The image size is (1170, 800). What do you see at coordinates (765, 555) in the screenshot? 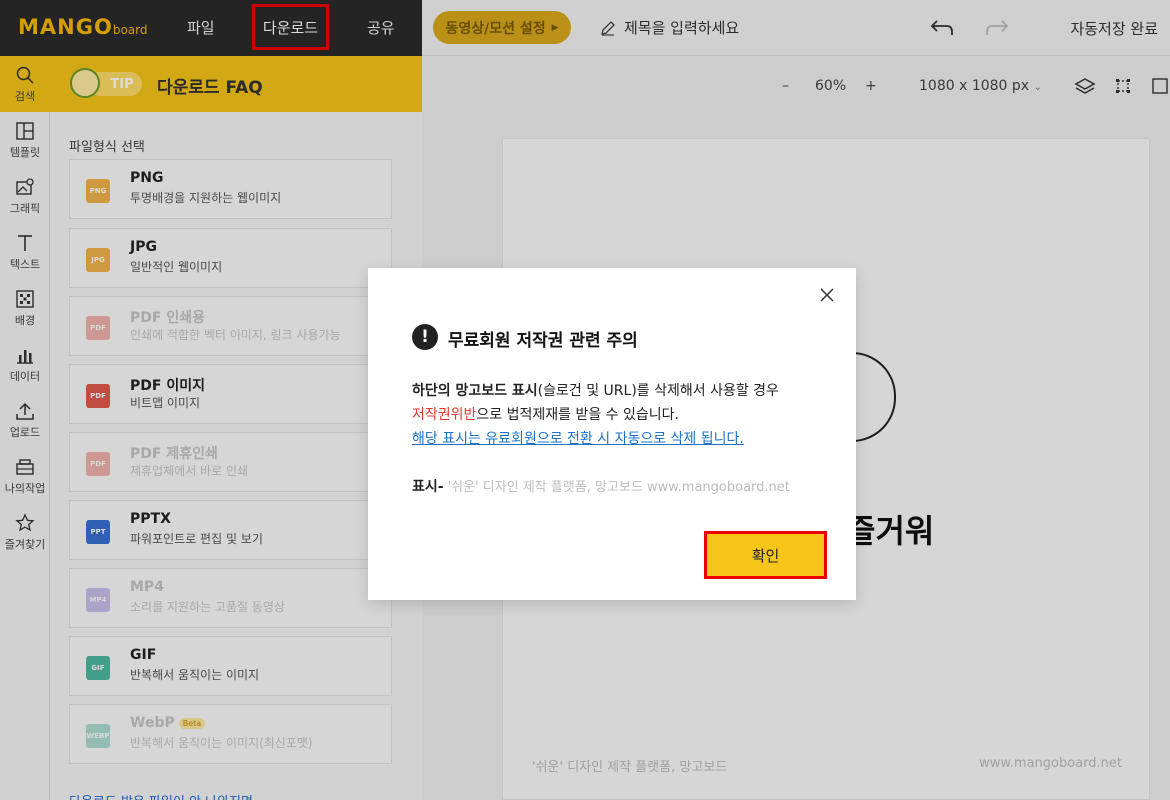
I see `confirm-button: 확인` at bounding box center [765, 555].